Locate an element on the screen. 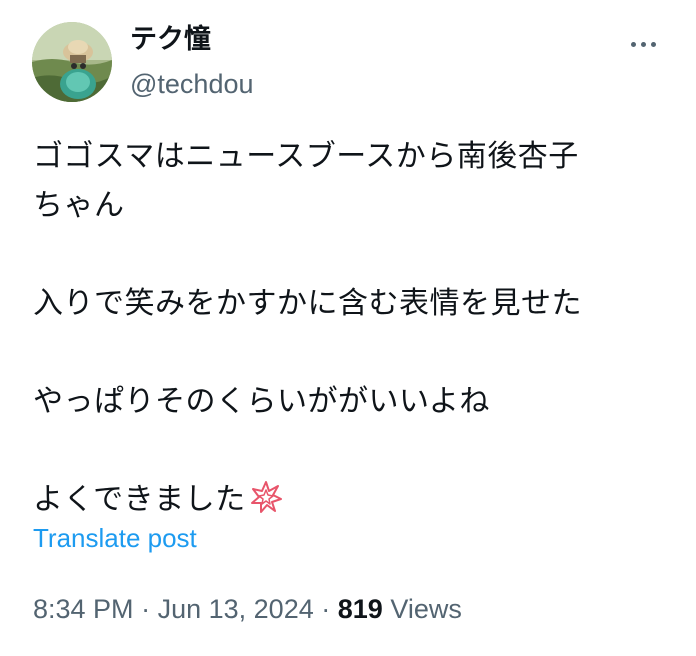 Image resolution: width=696 pixels, height=656 pixels. post-time: 8:34 PM is located at coordinates (83, 609).